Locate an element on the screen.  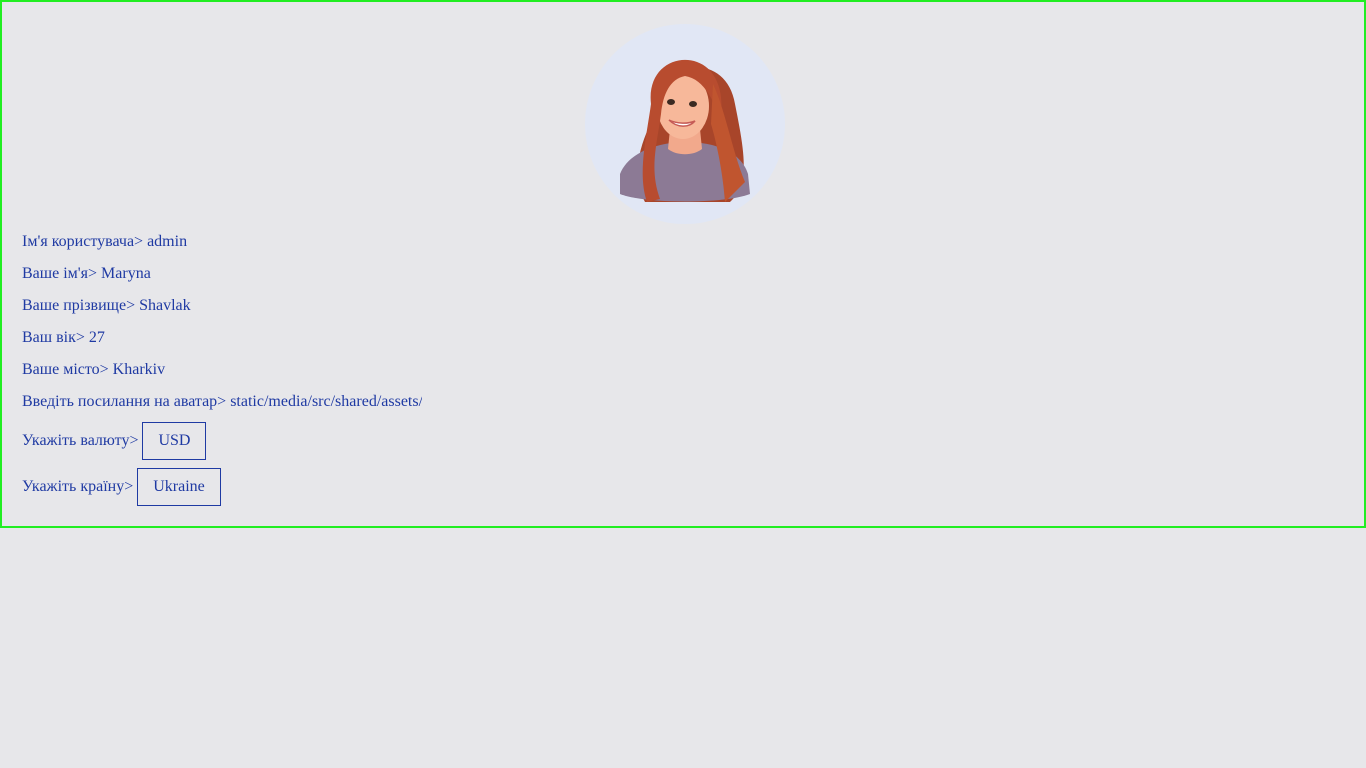
city-label: Ваше місто> is located at coordinates (65, 369).